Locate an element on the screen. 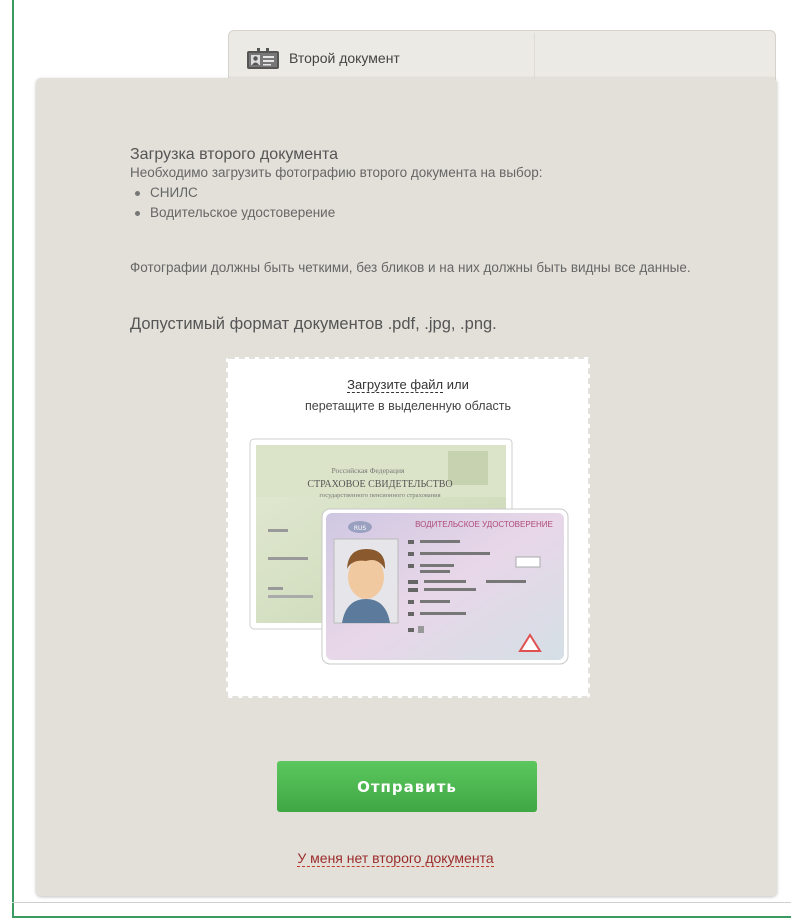  snils-subtitle: государственного пенсионного страхования is located at coordinates (379, 495).